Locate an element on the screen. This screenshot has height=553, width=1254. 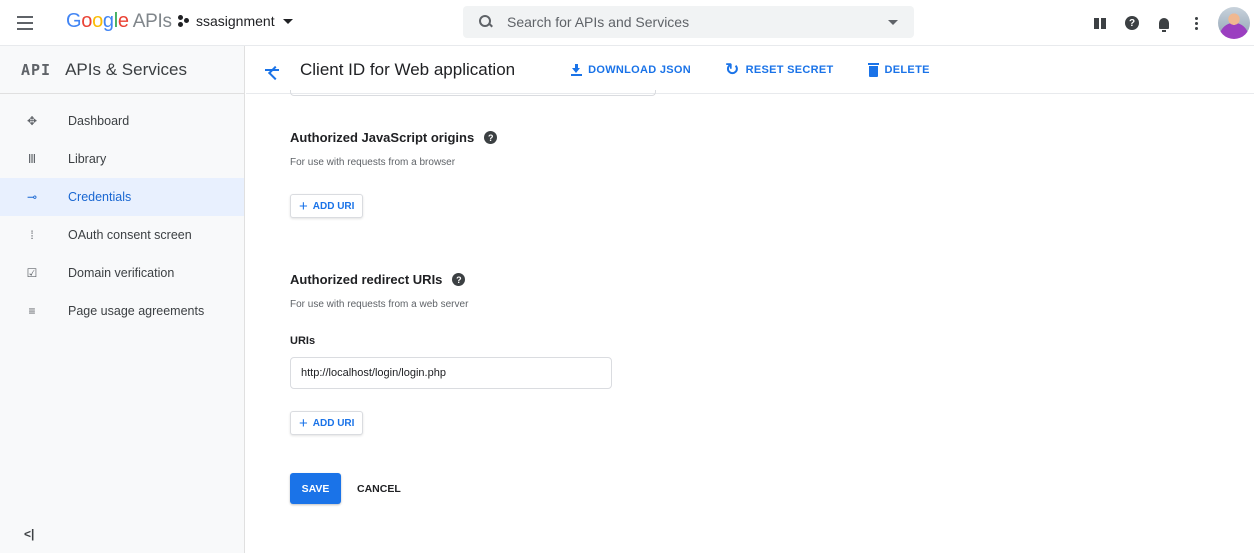
reset-secret-label: RESET SECRET is located at coordinates (789, 69).